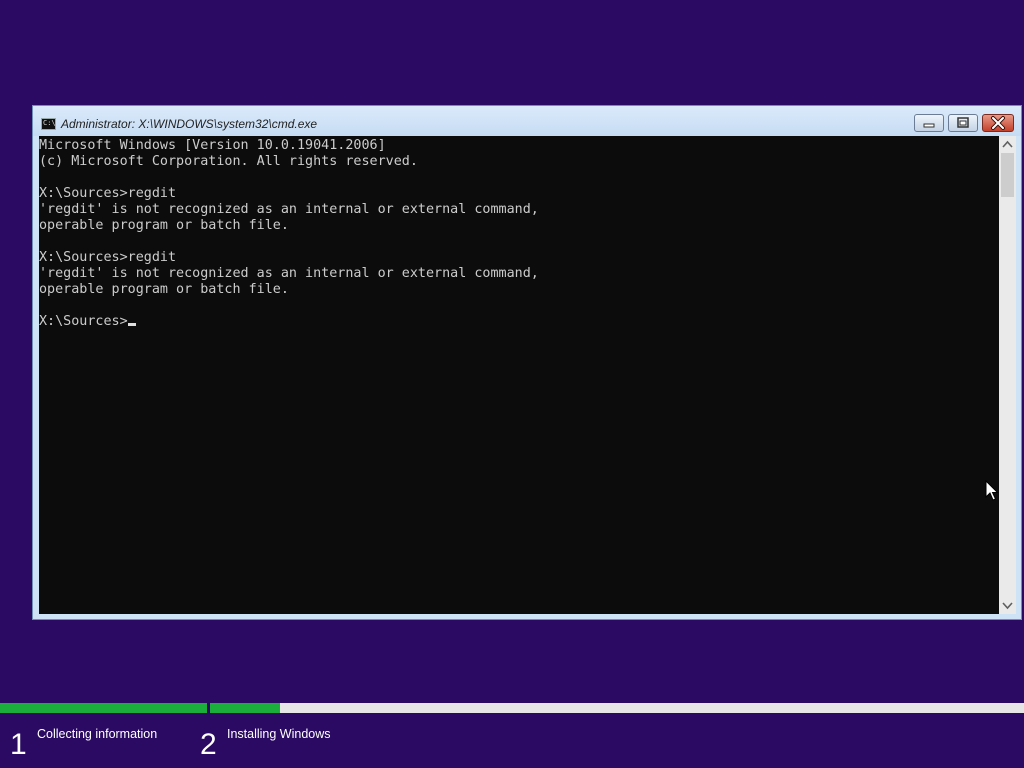  I want to click on cmd-icon: C:\, so click(48, 124).